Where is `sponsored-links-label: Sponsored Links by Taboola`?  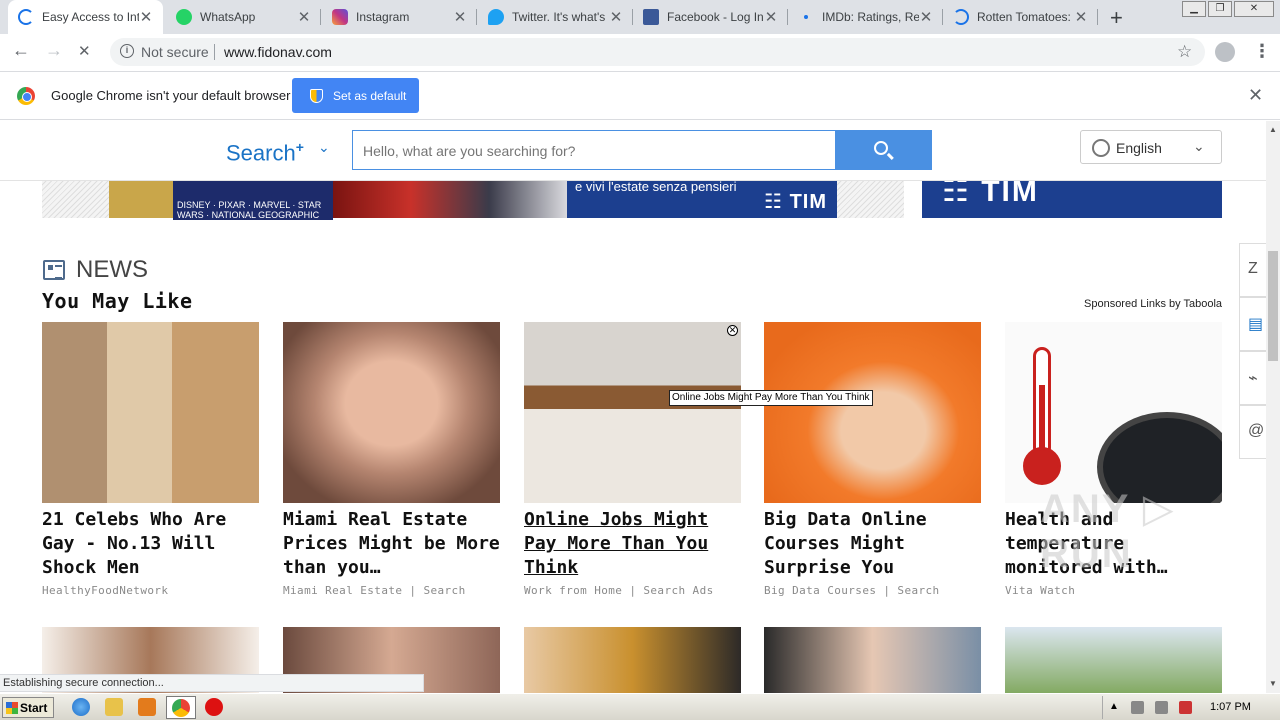 sponsored-links-label: Sponsored Links by Taboola is located at coordinates (1153, 304).